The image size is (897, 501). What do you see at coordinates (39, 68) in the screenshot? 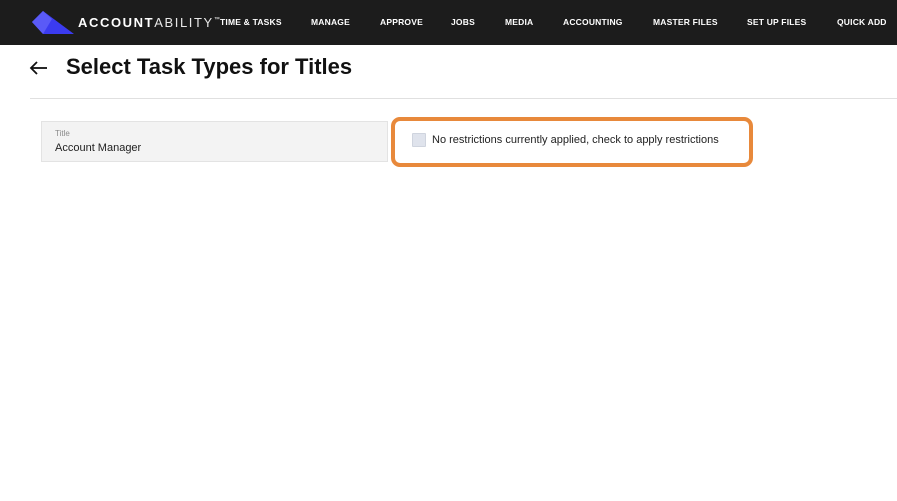
I see `arrow-left-icon` at bounding box center [39, 68].